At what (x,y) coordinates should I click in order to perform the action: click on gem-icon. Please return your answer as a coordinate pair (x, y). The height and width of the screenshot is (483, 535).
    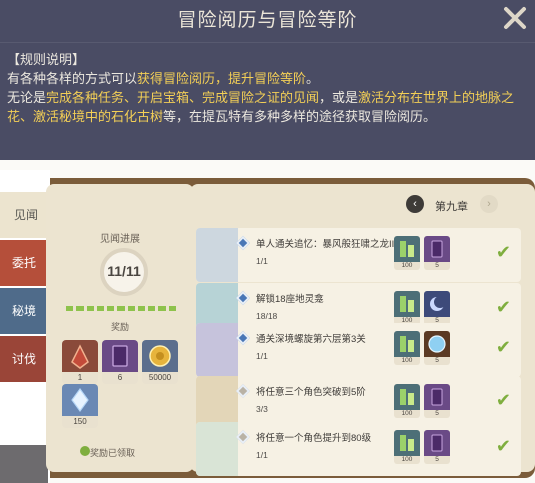
    Looking at the image, I should click on (80, 356).